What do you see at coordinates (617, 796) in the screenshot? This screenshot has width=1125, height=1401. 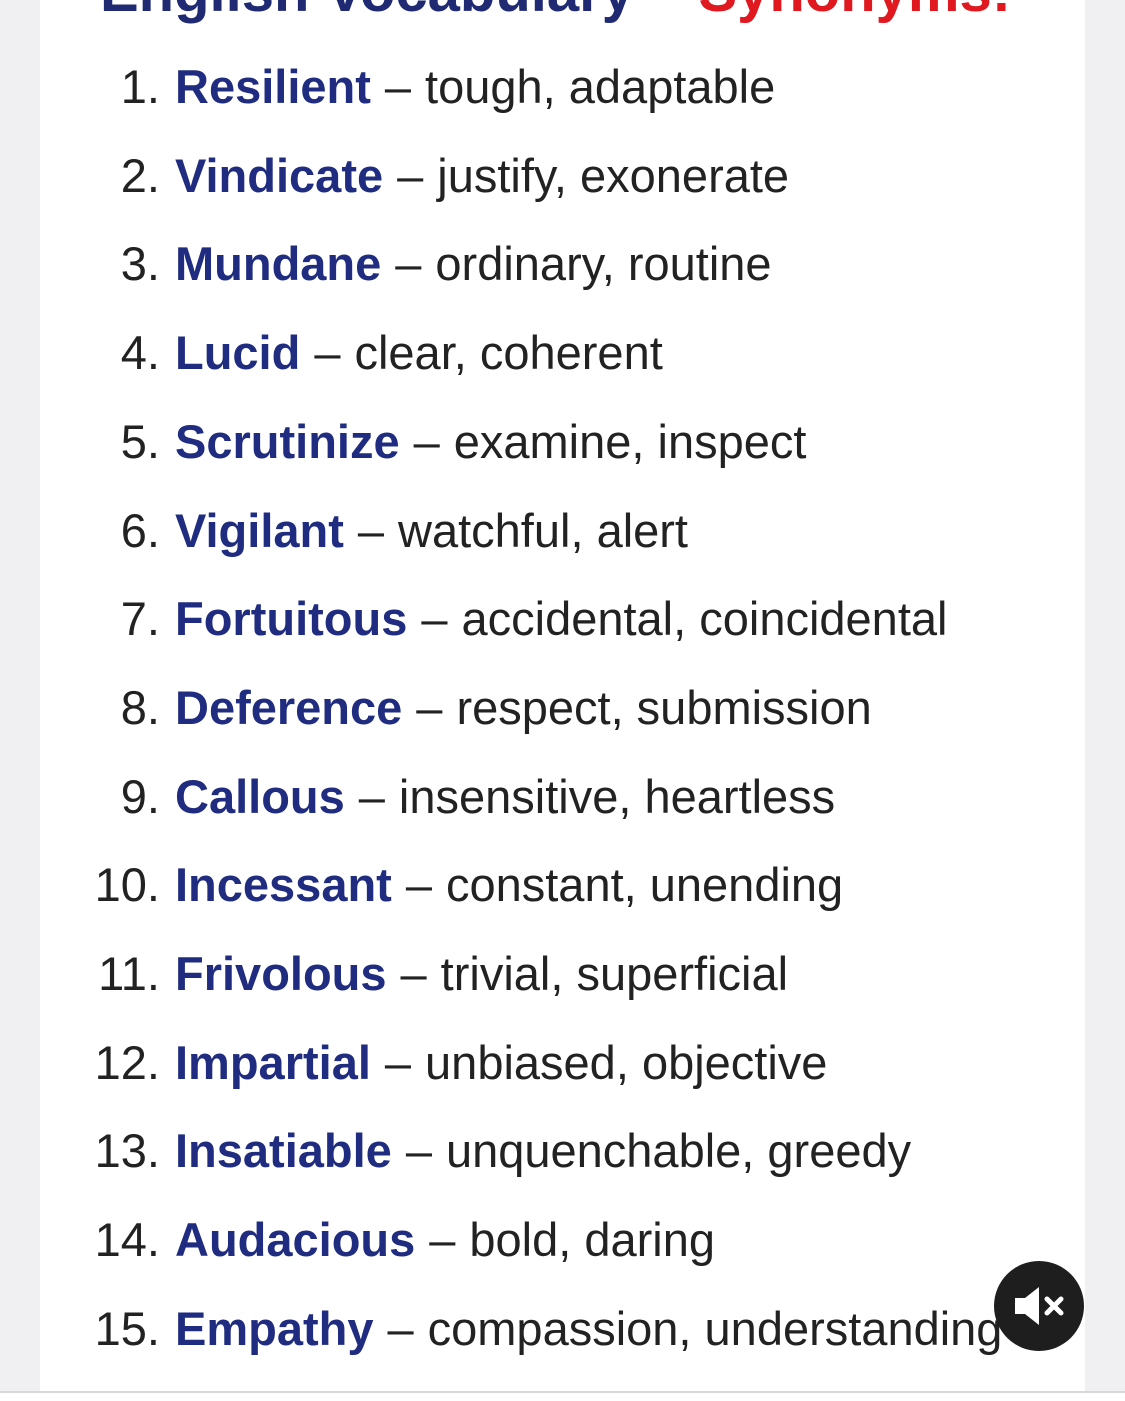 I see `synonyms-text: insensitive, heartless` at bounding box center [617, 796].